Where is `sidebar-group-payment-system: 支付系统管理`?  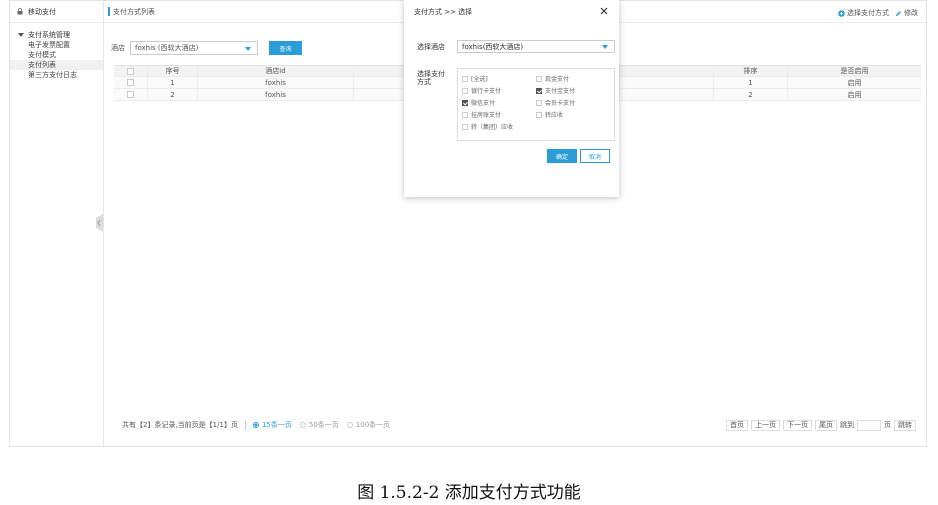
sidebar-group-payment-system: 支付系统管理 is located at coordinates (56, 35).